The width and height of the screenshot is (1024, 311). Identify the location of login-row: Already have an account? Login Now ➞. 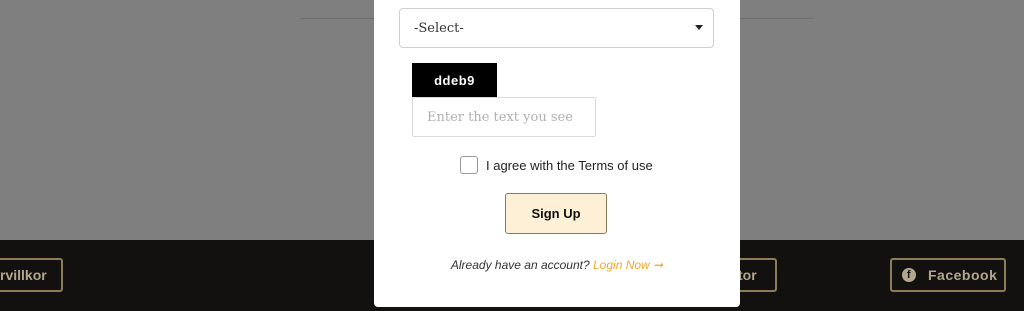
(557, 265).